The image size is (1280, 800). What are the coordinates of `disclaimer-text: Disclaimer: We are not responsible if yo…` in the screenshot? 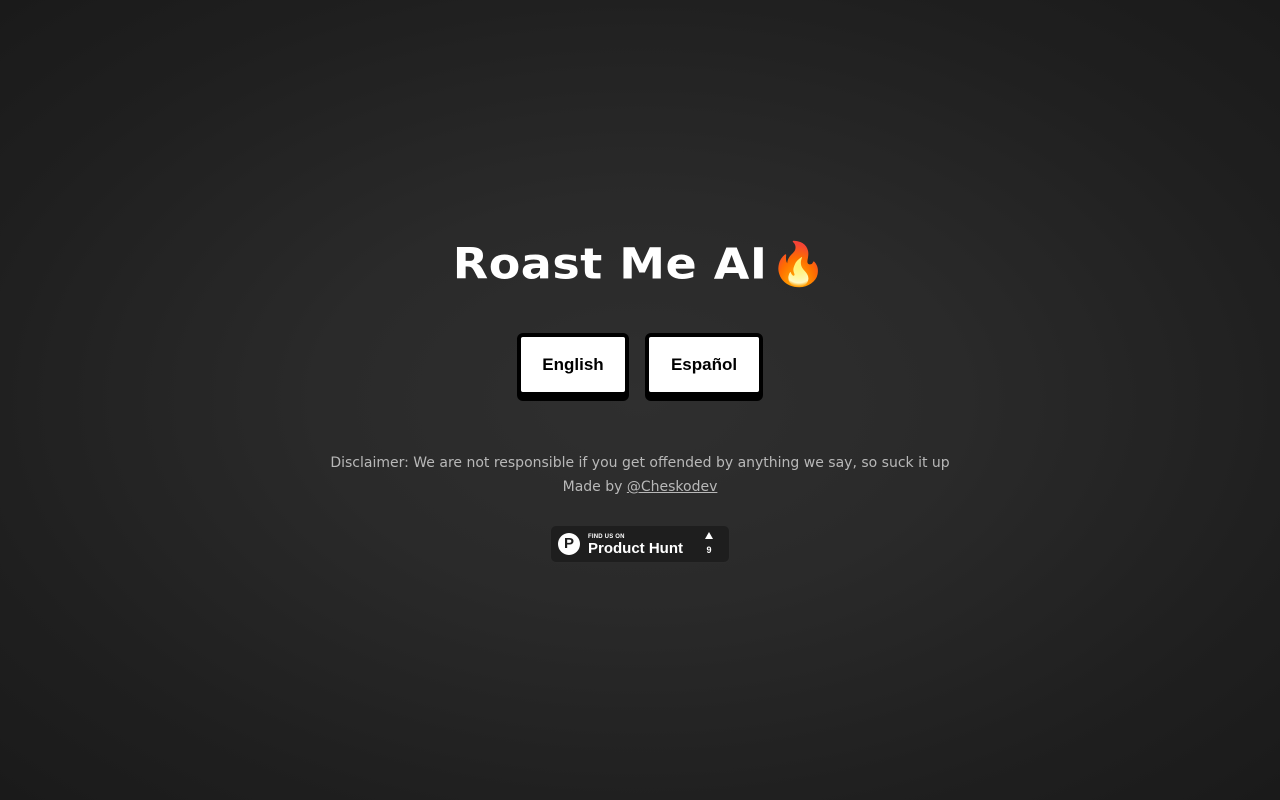 It's located at (640, 463).